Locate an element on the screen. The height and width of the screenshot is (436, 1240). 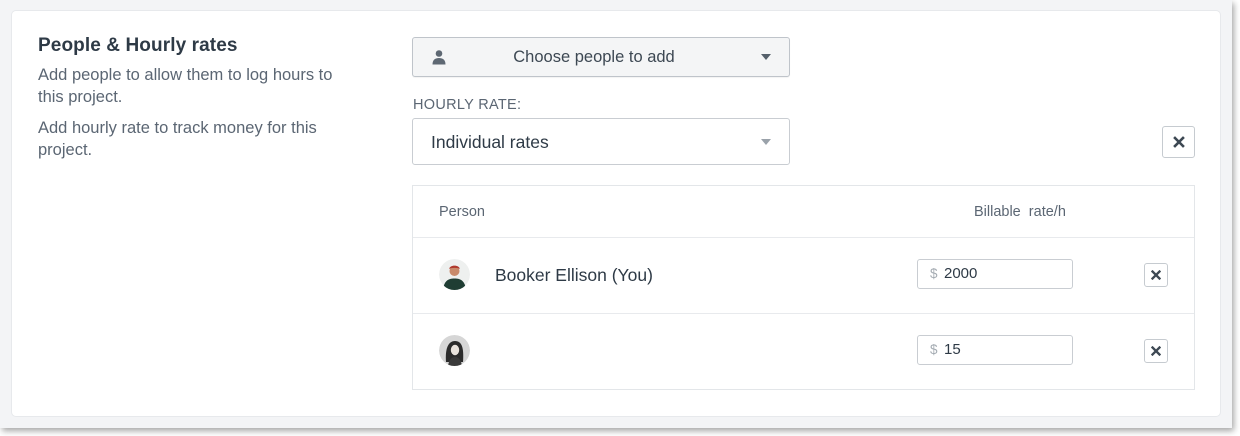
choose-people-label: Choose people to add is located at coordinates (594, 56).